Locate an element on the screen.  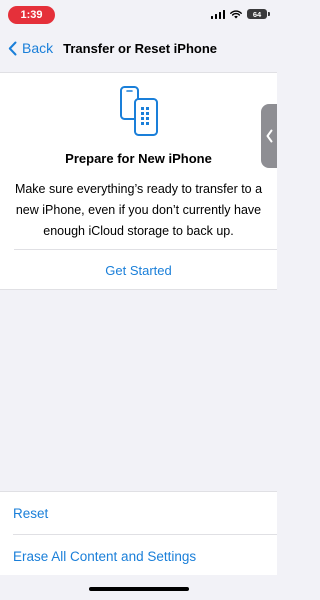
page-title: Transfer or Reset iPhone is located at coordinates (140, 48).